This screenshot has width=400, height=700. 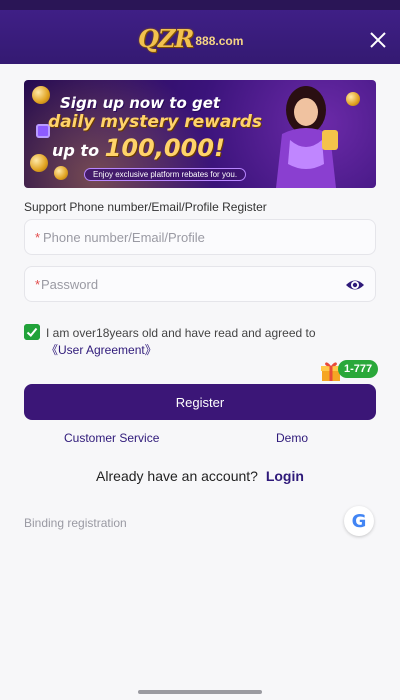 I want to click on banner-line-2: daily mystery rewards, so click(x=155, y=122).